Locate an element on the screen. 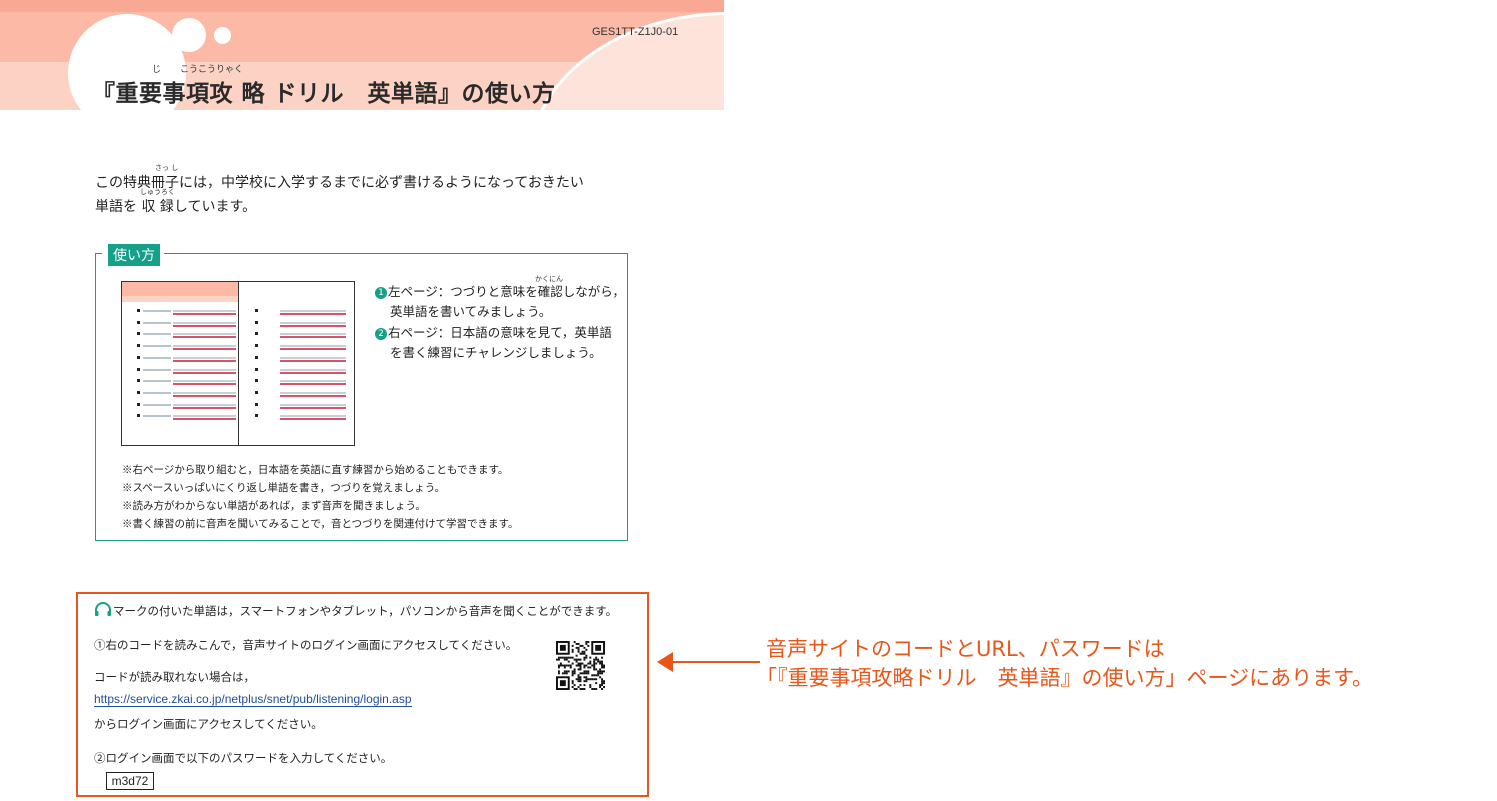 The image size is (1497, 801). drill-page-illustration is located at coordinates (238, 363).